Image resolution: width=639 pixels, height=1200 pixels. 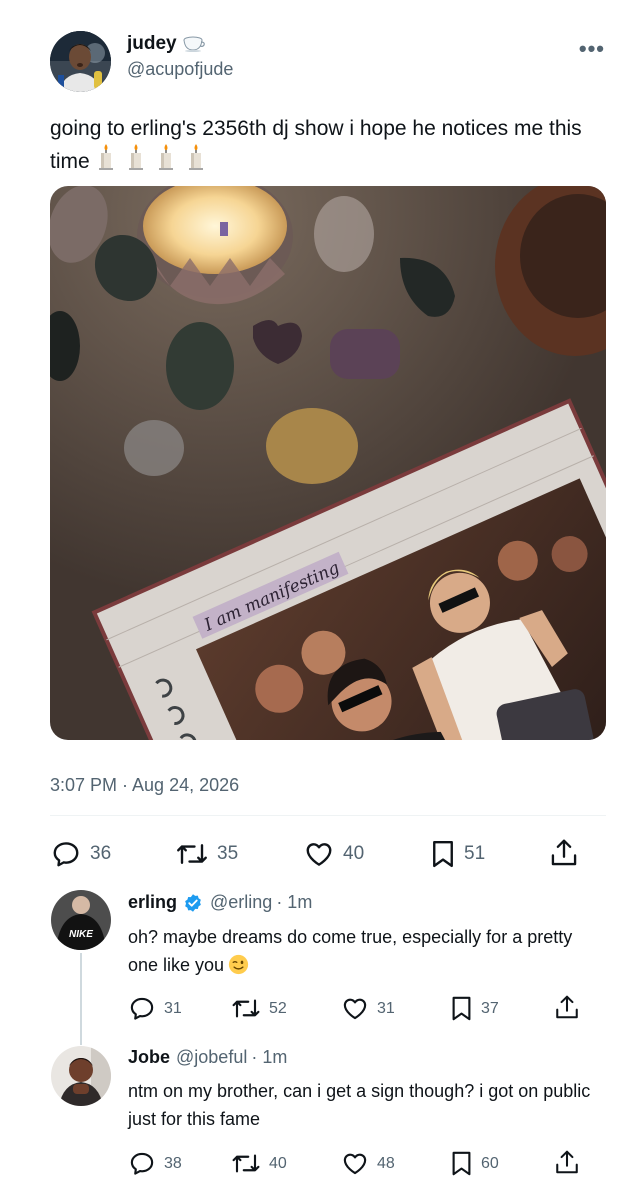 What do you see at coordinates (149, 1057) in the screenshot?
I see `reply-author-name: Jobe` at bounding box center [149, 1057].